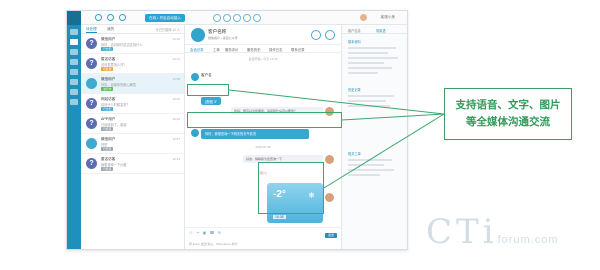 The height and width of the screenshot is (270, 600). What do you see at coordinates (508, 105) in the screenshot?
I see `callout-line-1: 支持语音、文字、图片` at bounding box center [508, 105].